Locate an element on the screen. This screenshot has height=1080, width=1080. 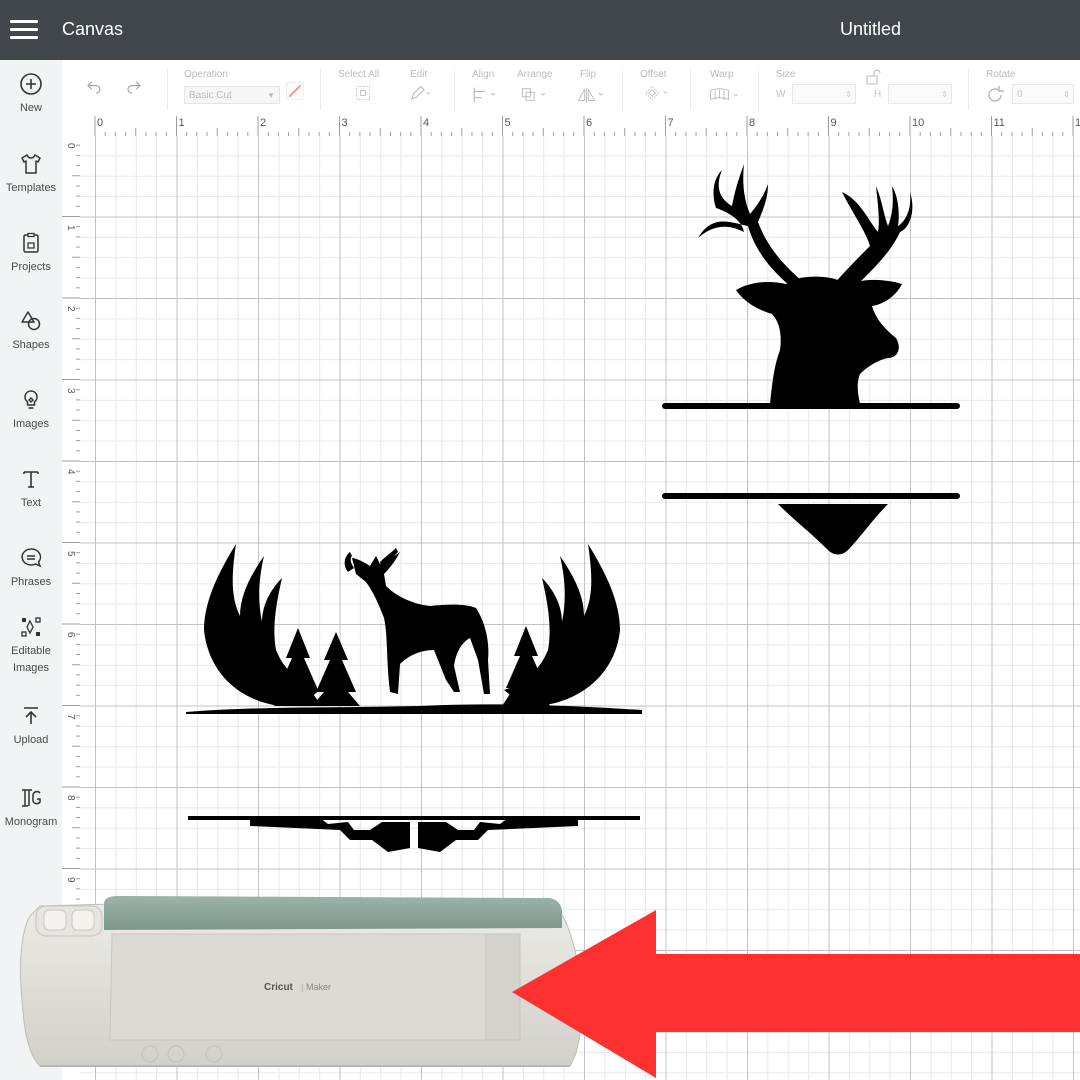
horizontal-ruler: 0123456789101112 is located at coordinates (571, 126).